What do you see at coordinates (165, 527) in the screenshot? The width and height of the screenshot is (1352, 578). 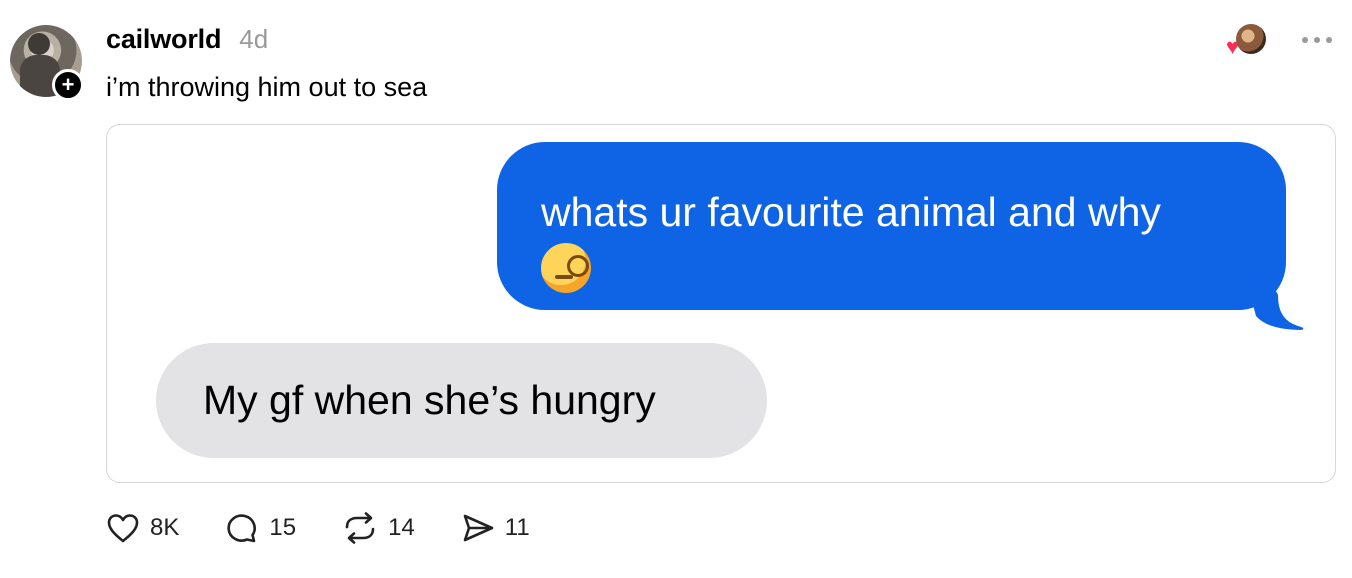 I see `like-count: 8K` at bounding box center [165, 527].